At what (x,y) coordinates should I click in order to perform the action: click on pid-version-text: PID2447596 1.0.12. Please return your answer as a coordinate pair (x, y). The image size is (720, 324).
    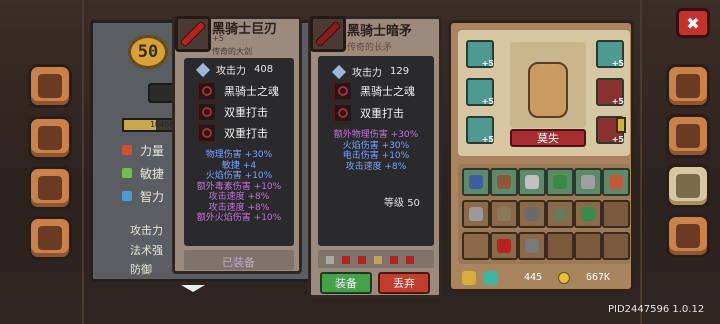
    Looking at the image, I should click on (656, 309).